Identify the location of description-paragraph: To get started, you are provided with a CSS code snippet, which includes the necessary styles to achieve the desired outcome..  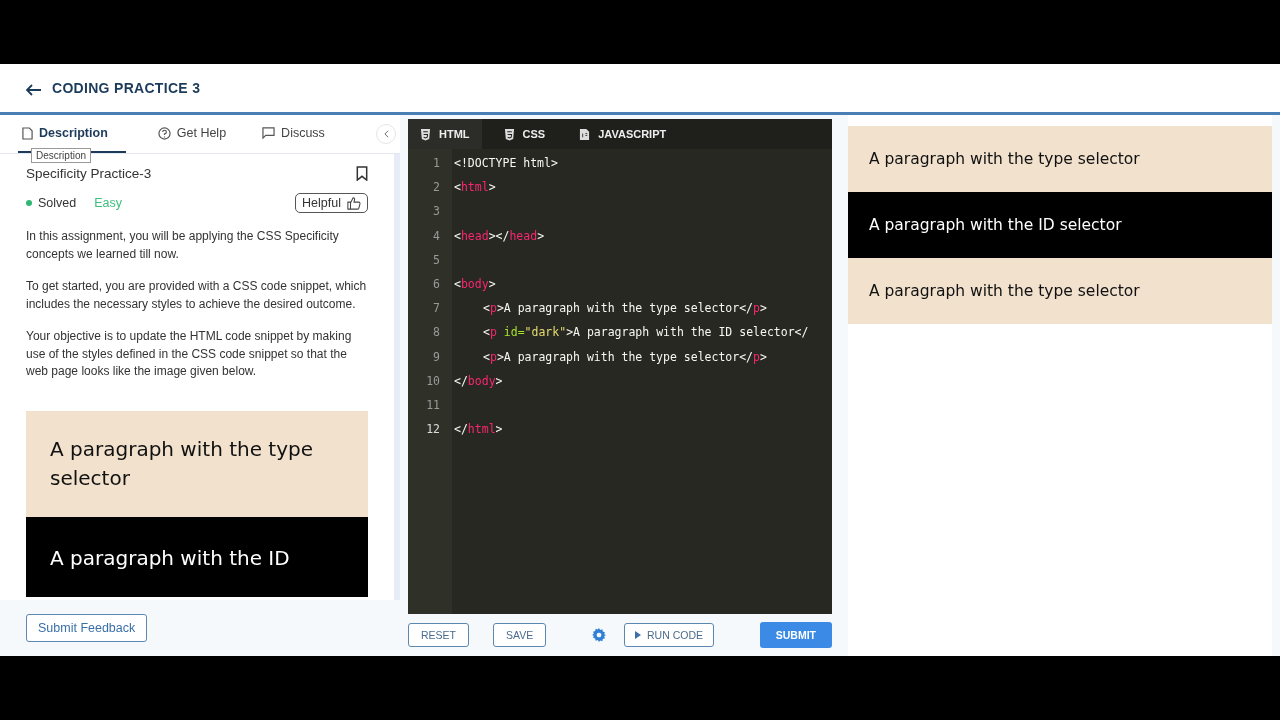
(197, 295).